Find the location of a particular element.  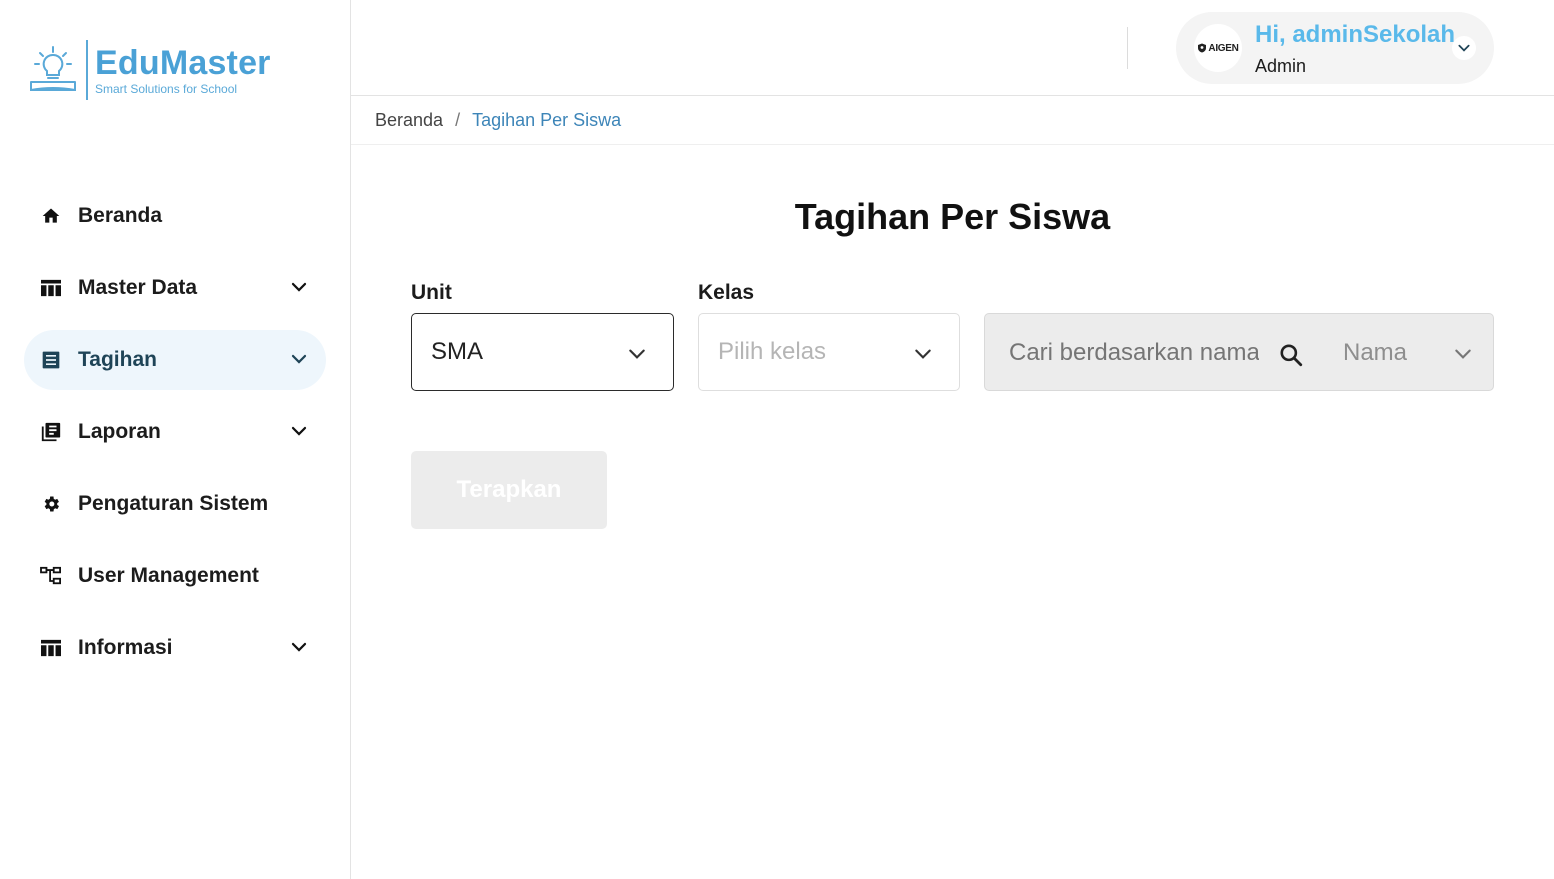

unit-select-value: SMA is located at coordinates (457, 351).